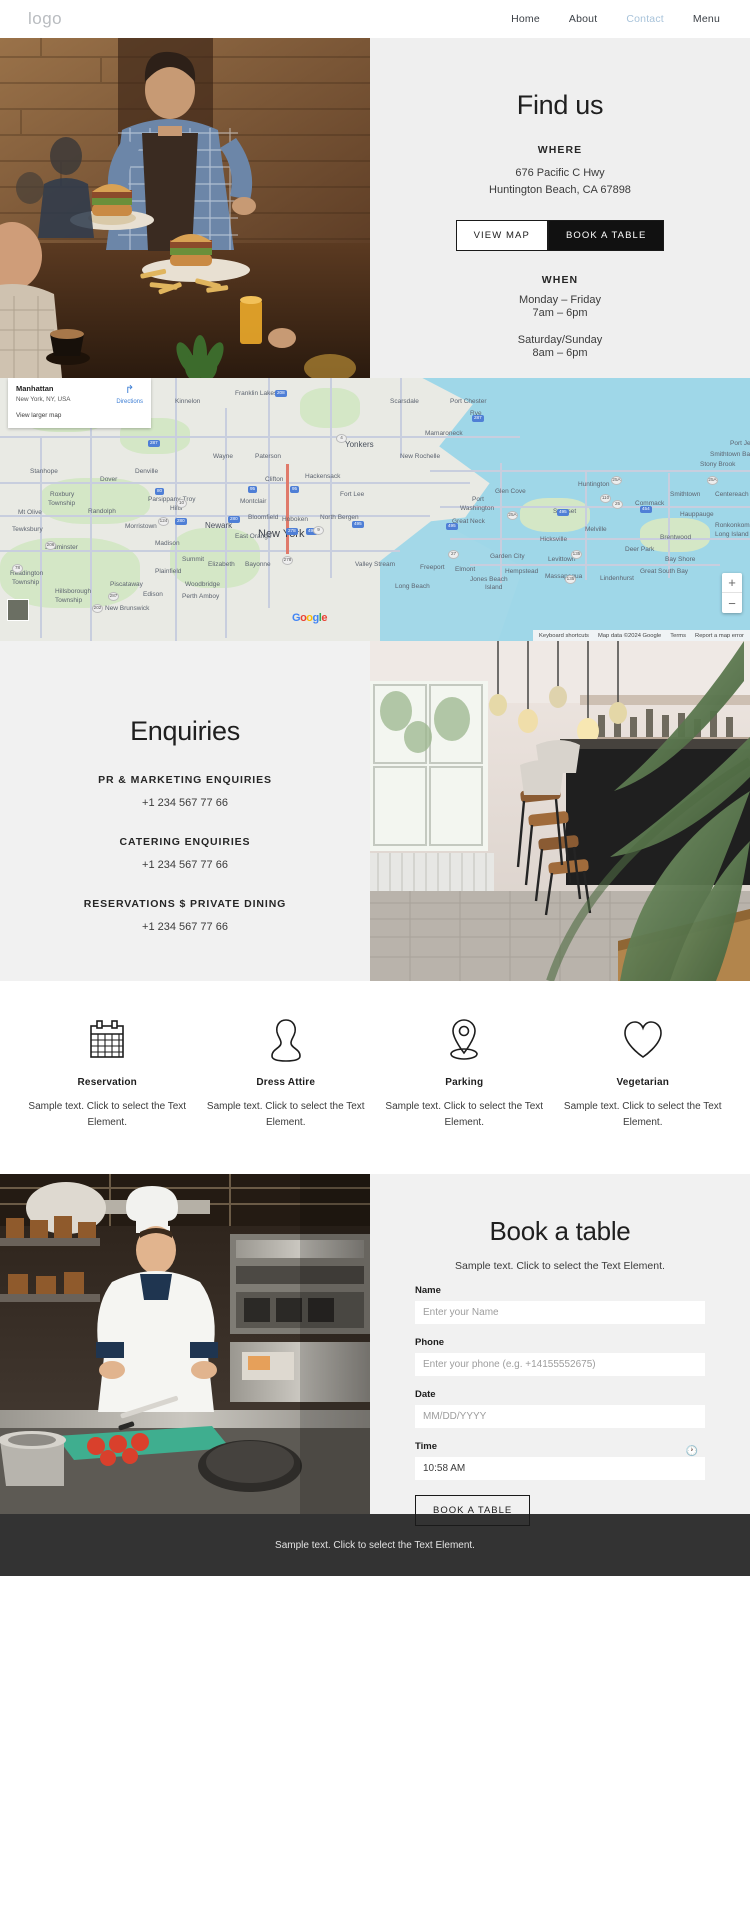 This screenshot has height=1917, width=750. Describe the element at coordinates (130, 390) in the screenshot. I see `directions-arrow-icon: ↱` at that location.